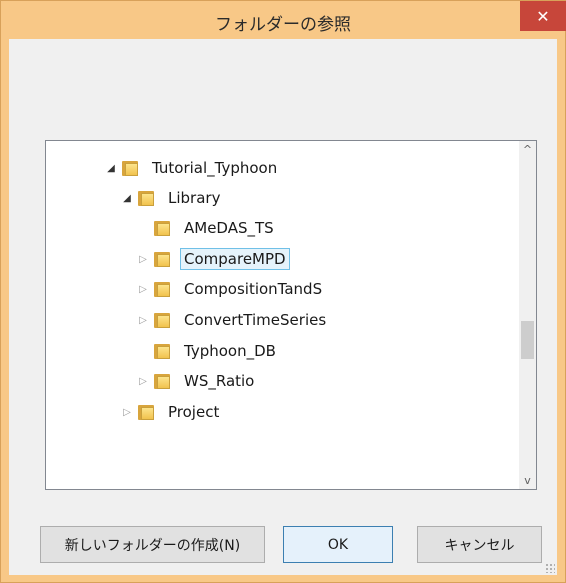 This screenshot has width=566, height=583. I want to click on tree-item-compositiontands: ▷ CompositionTandS, so click(231, 289).